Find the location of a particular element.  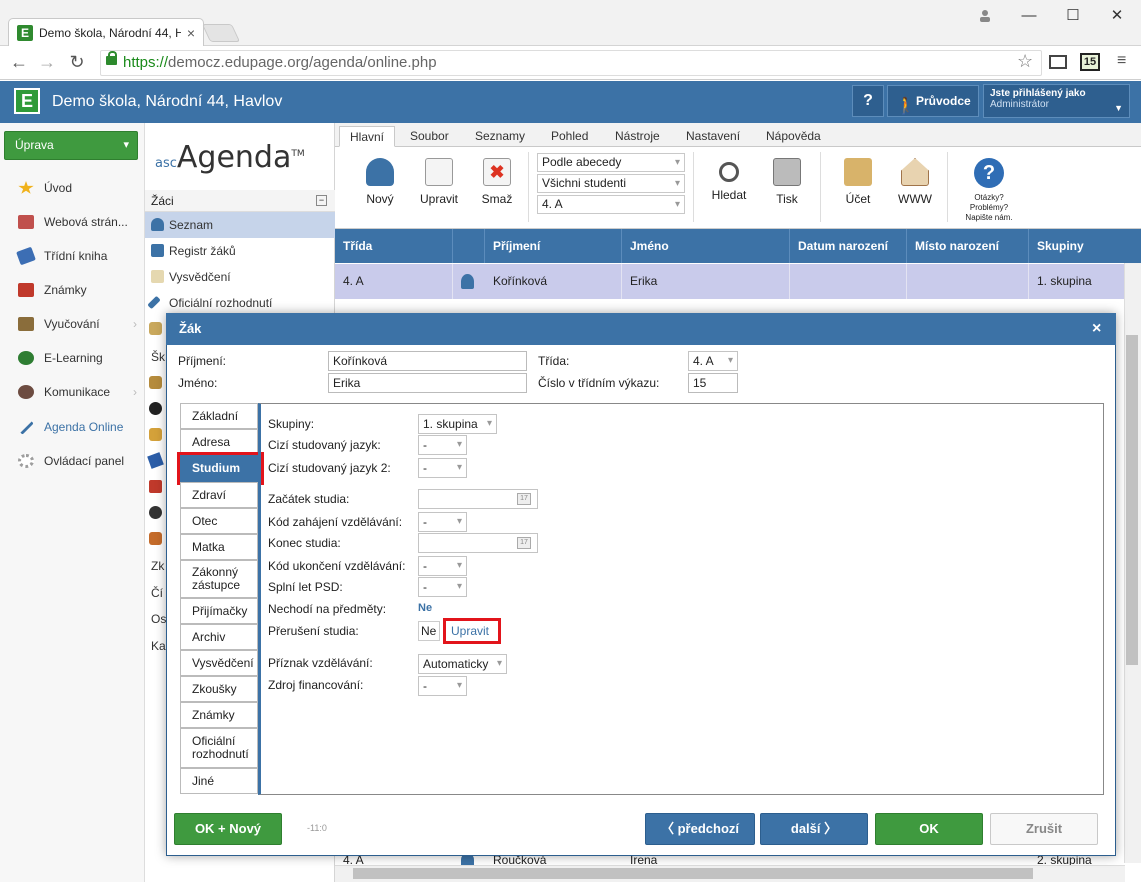

tab-father: Otec is located at coordinates (219, 521).